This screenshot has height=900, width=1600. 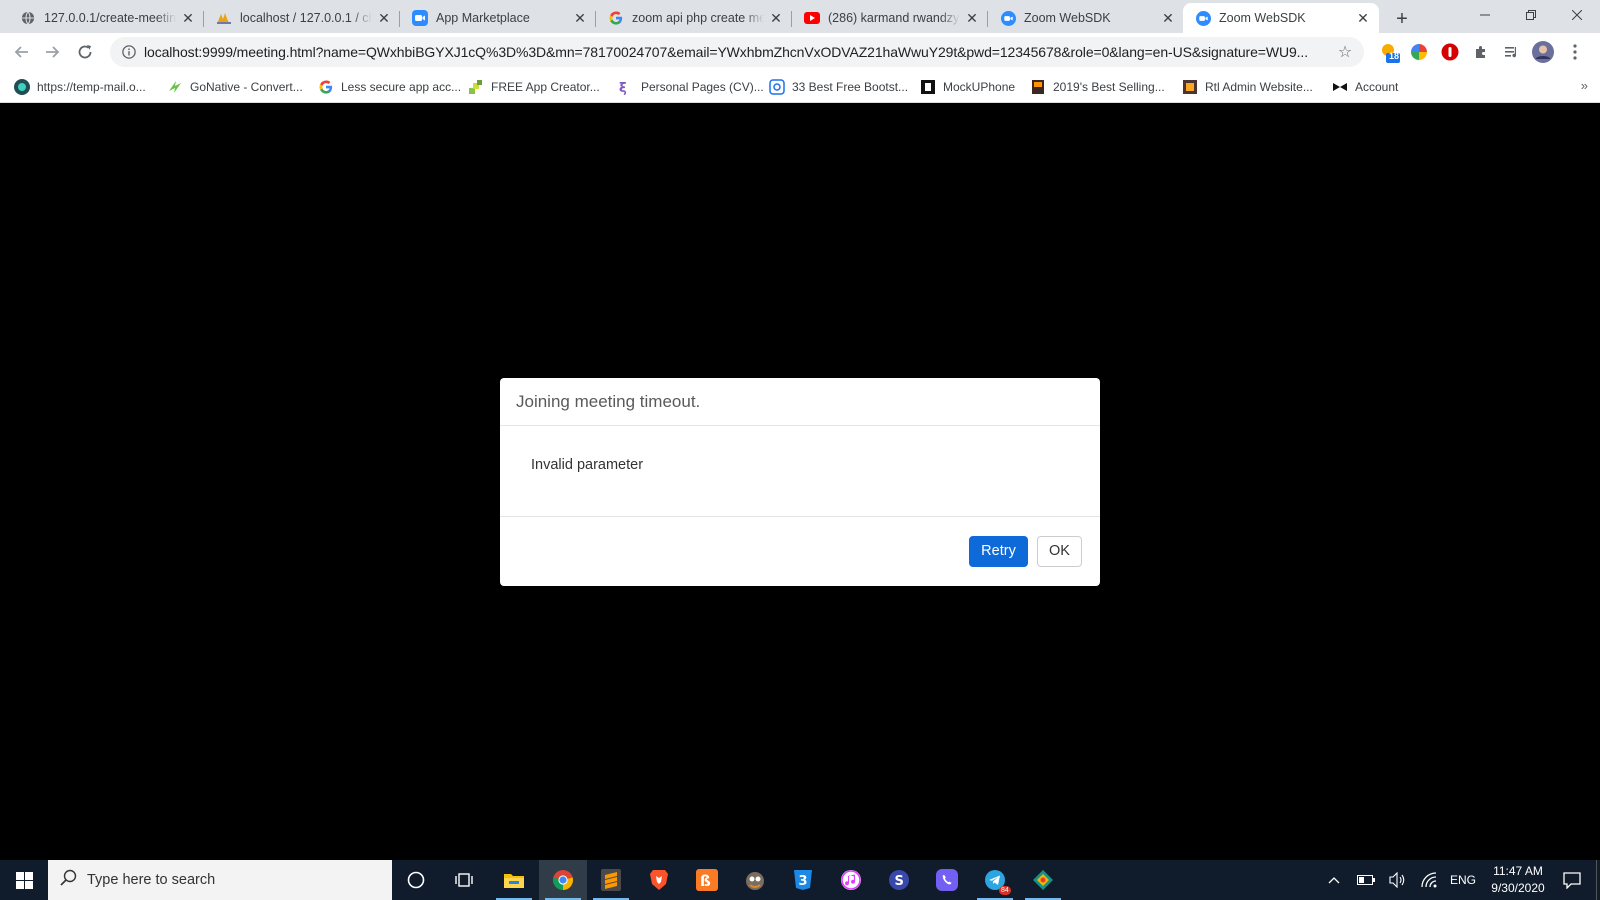 I want to click on gonative-icon, so click(x=175, y=87).